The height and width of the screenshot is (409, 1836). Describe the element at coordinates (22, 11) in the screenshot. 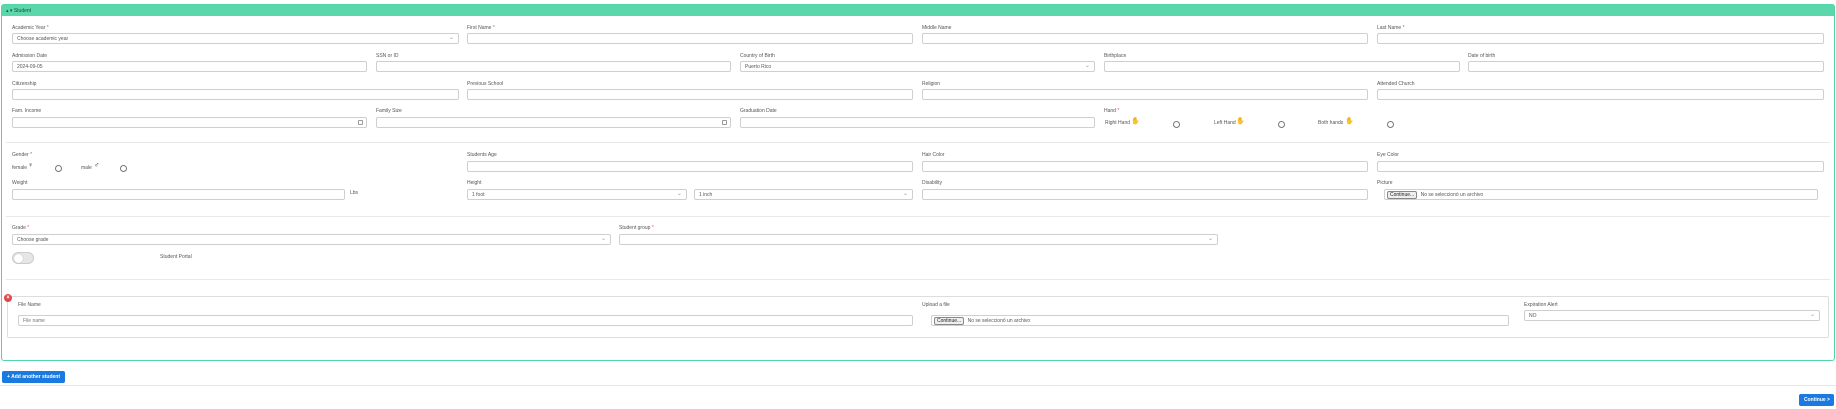

I see `panel-title-text: Student` at that location.